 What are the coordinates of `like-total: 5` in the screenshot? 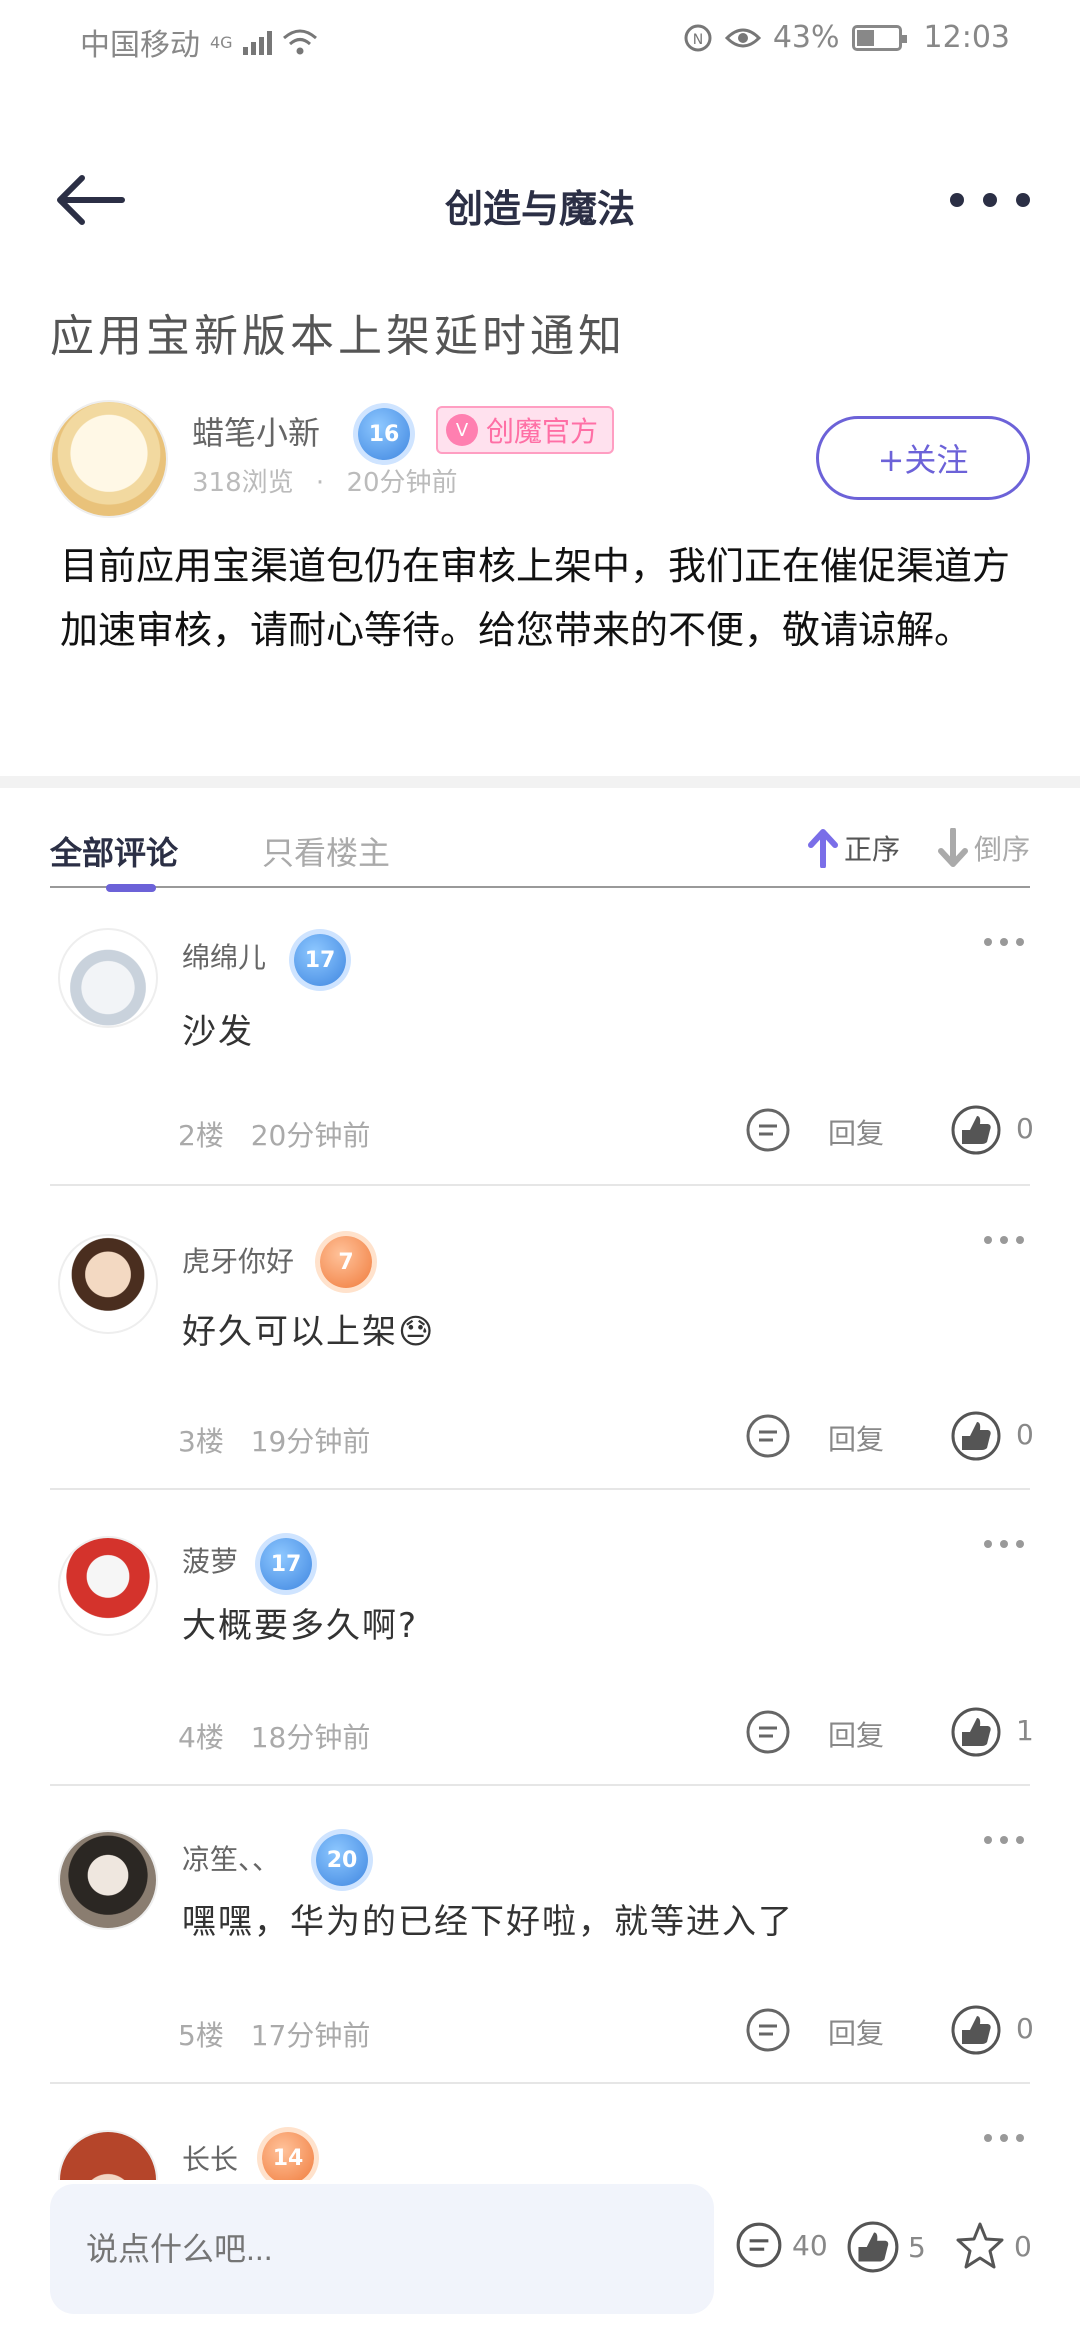 It's located at (917, 2247).